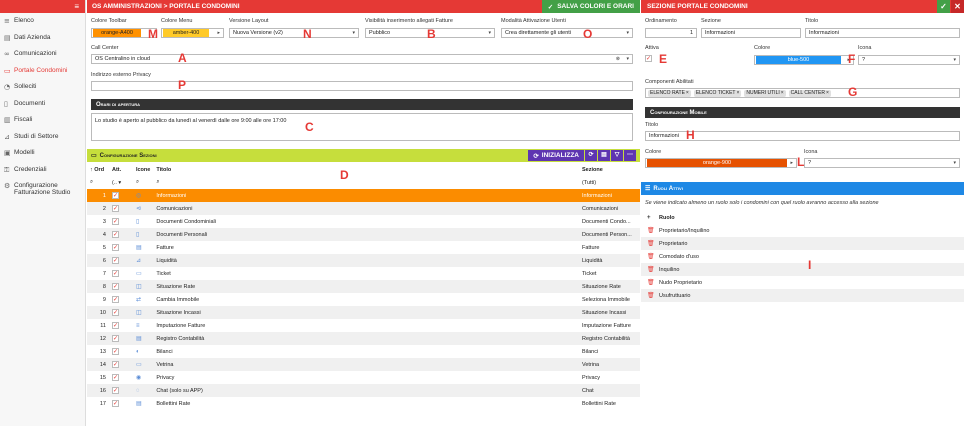 This screenshot has width=964, height=426. What do you see at coordinates (42, 120) in the screenshot?
I see `sidebar-item: ▥ Fiscali` at bounding box center [42, 120].